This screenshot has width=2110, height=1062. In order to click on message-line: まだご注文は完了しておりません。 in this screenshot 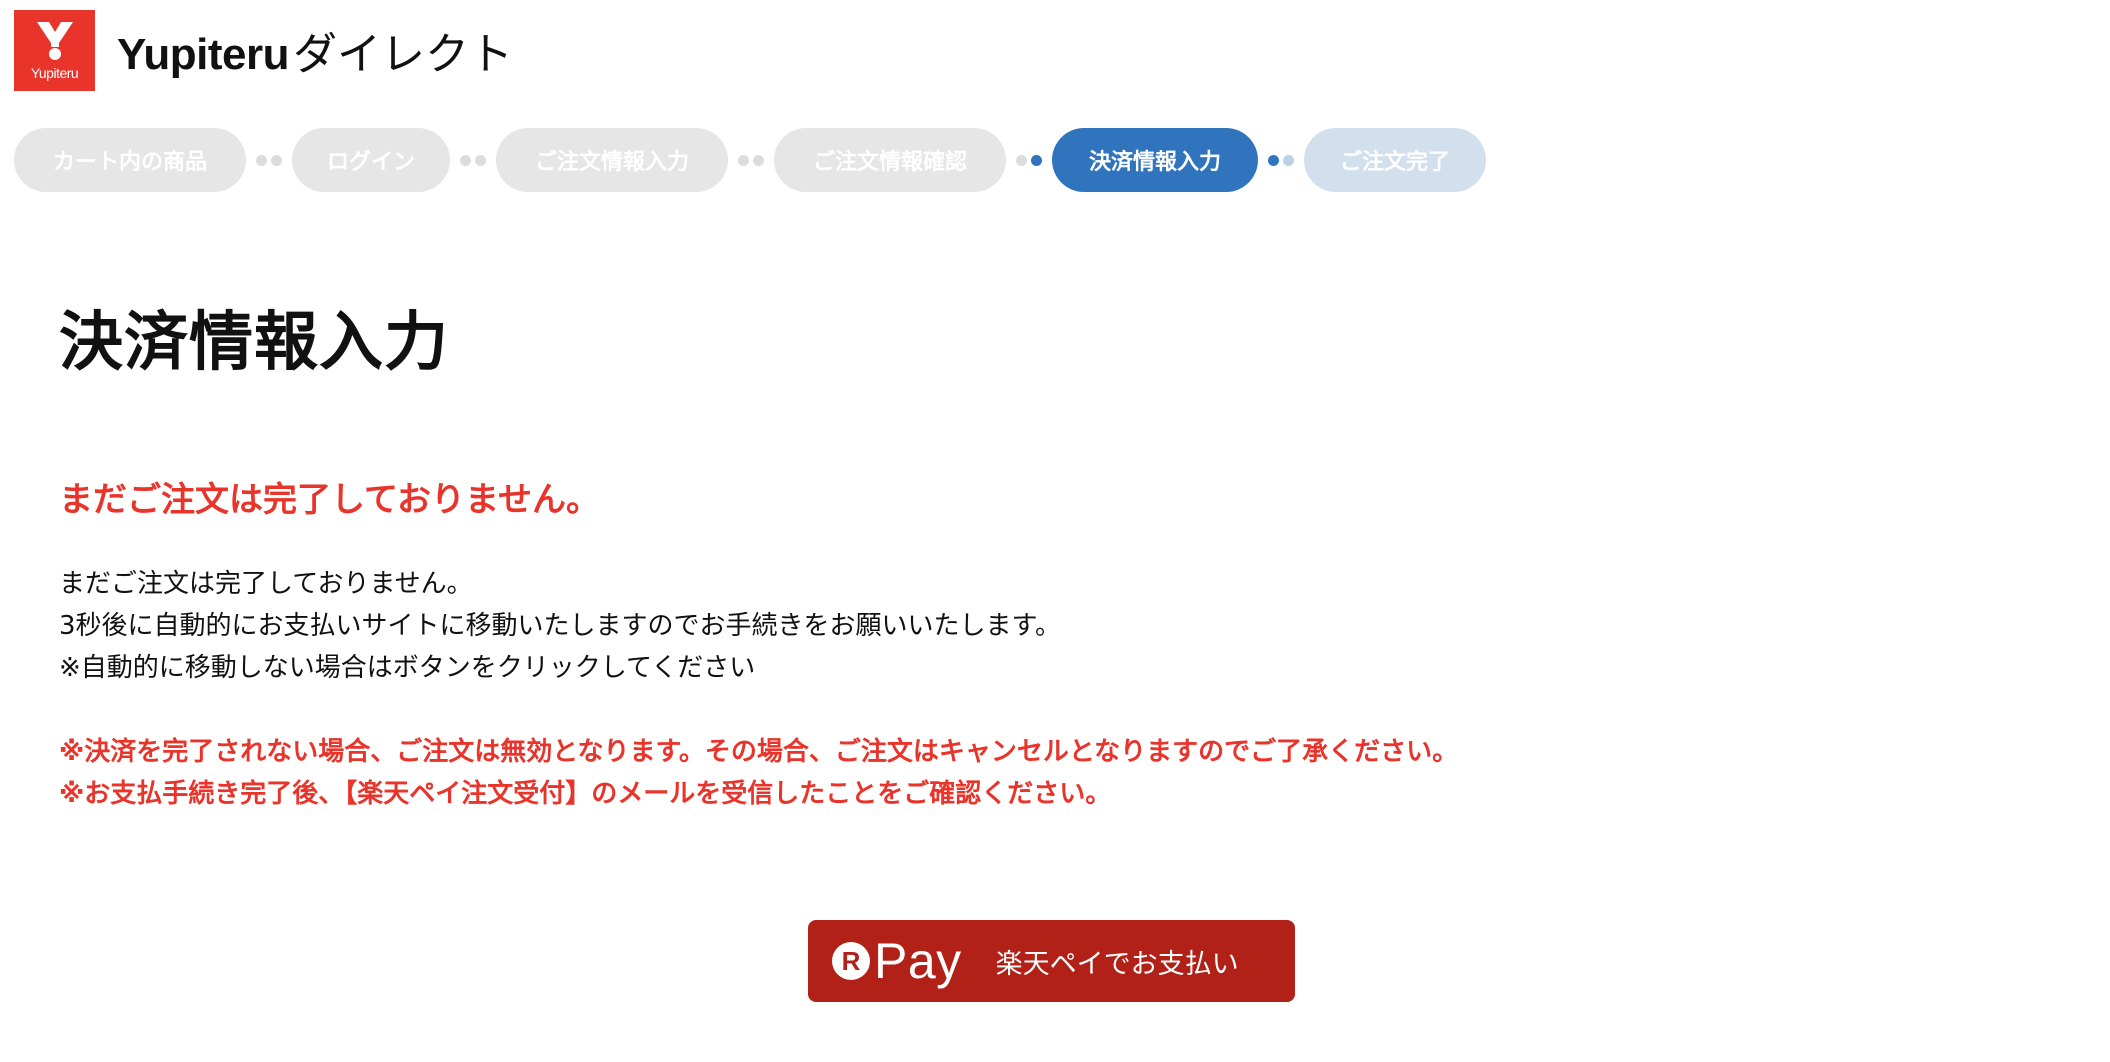, I will do `click(266, 584)`.